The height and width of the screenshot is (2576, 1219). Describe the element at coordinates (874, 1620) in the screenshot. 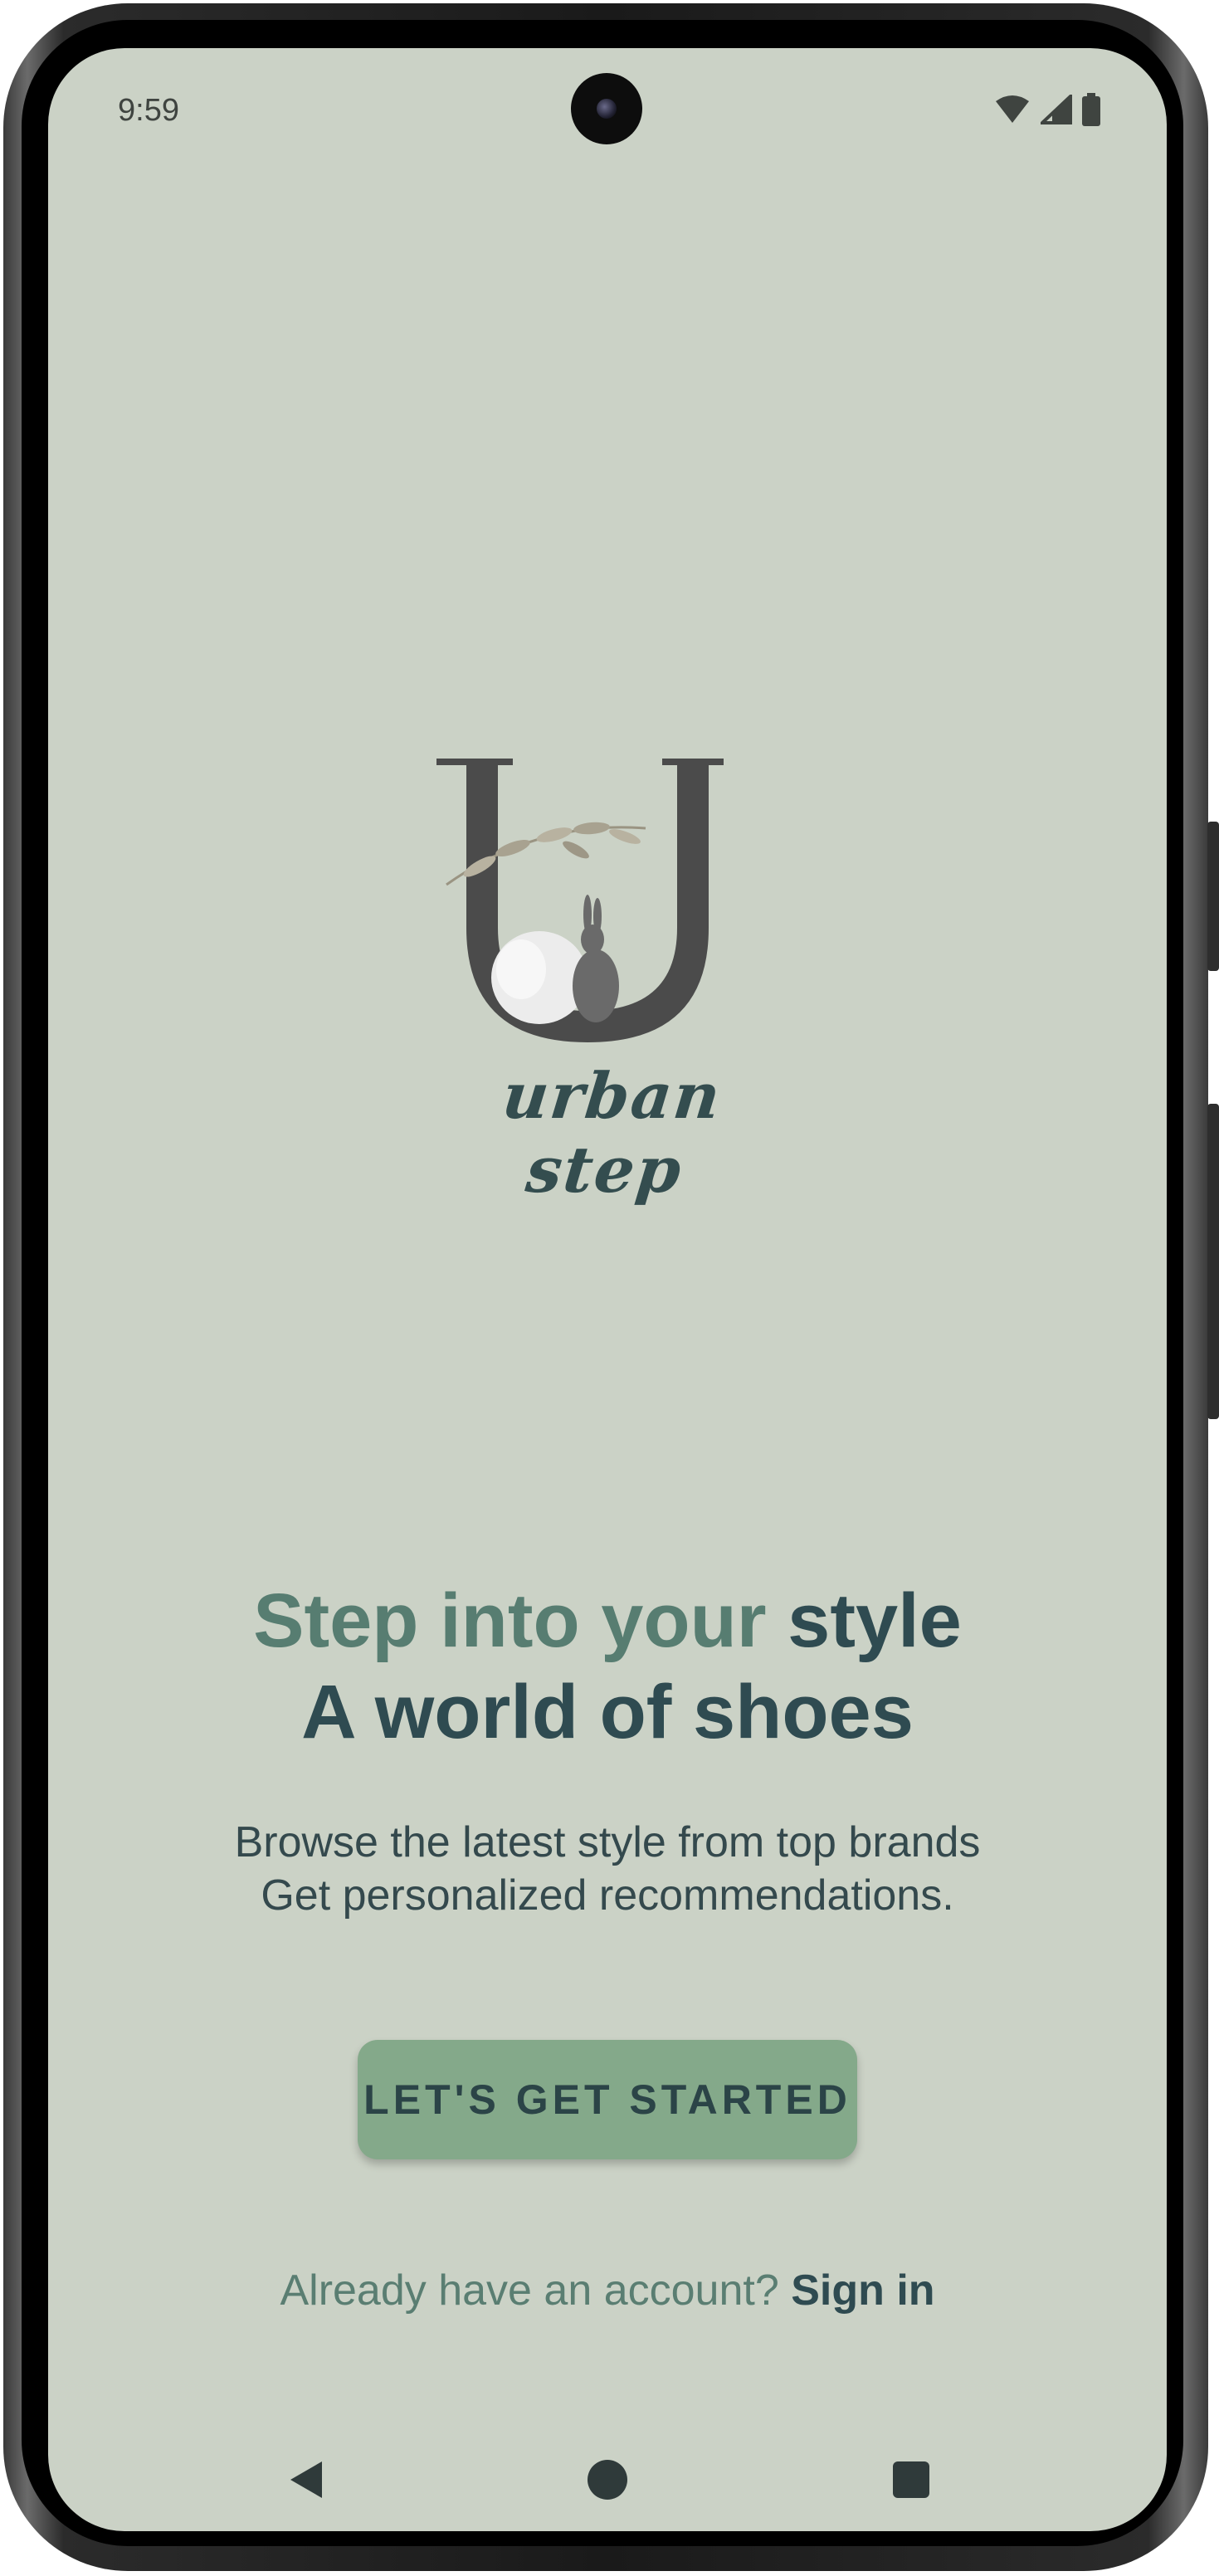

I see `headline-rest: style` at that location.